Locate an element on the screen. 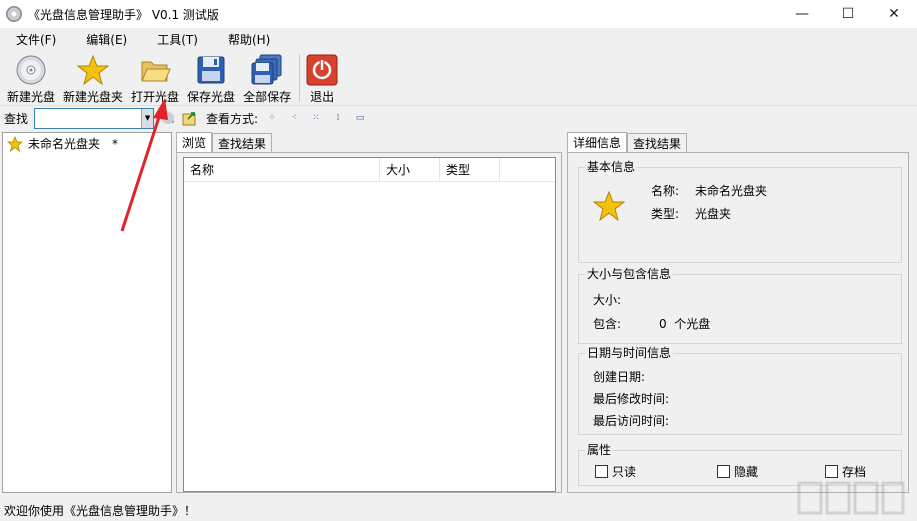 Image resolution: width=917 pixels, height=521 pixels. archive-checkbox: 存档 is located at coordinates (845, 471).